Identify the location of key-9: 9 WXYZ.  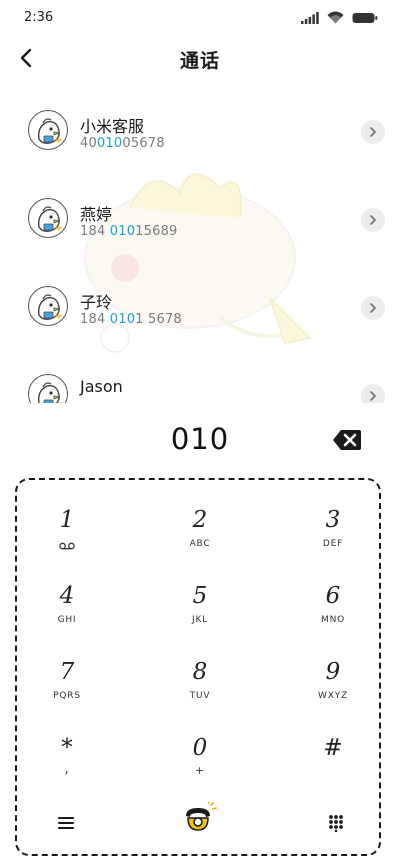
(333, 677).